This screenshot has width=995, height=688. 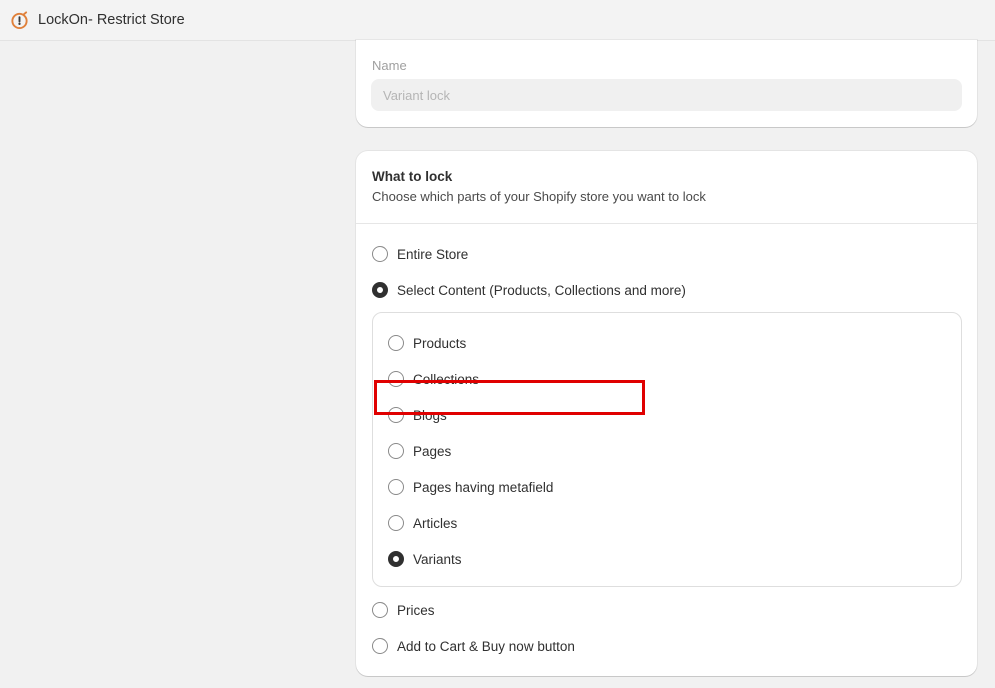 I want to click on radio-label: Collections, so click(x=446, y=379).